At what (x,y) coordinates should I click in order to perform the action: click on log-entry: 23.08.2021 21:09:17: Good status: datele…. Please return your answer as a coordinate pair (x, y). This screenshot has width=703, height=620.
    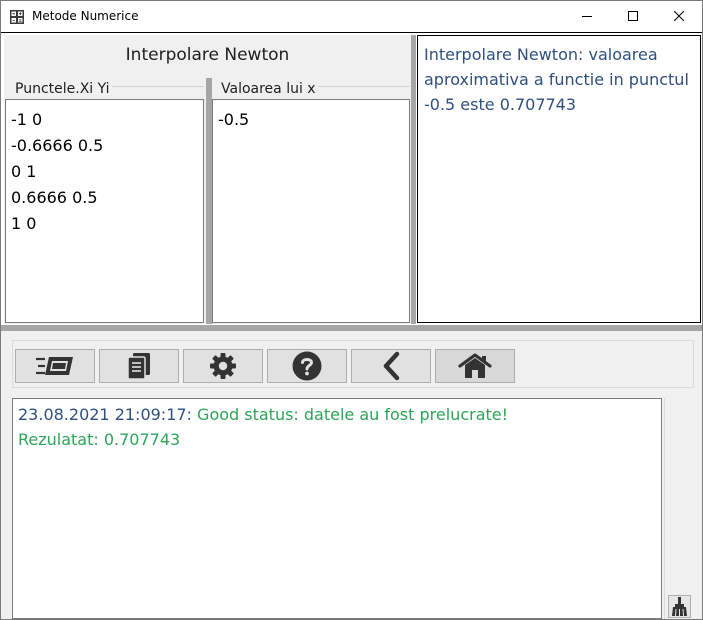
    Looking at the image, I should click on (339, 414).